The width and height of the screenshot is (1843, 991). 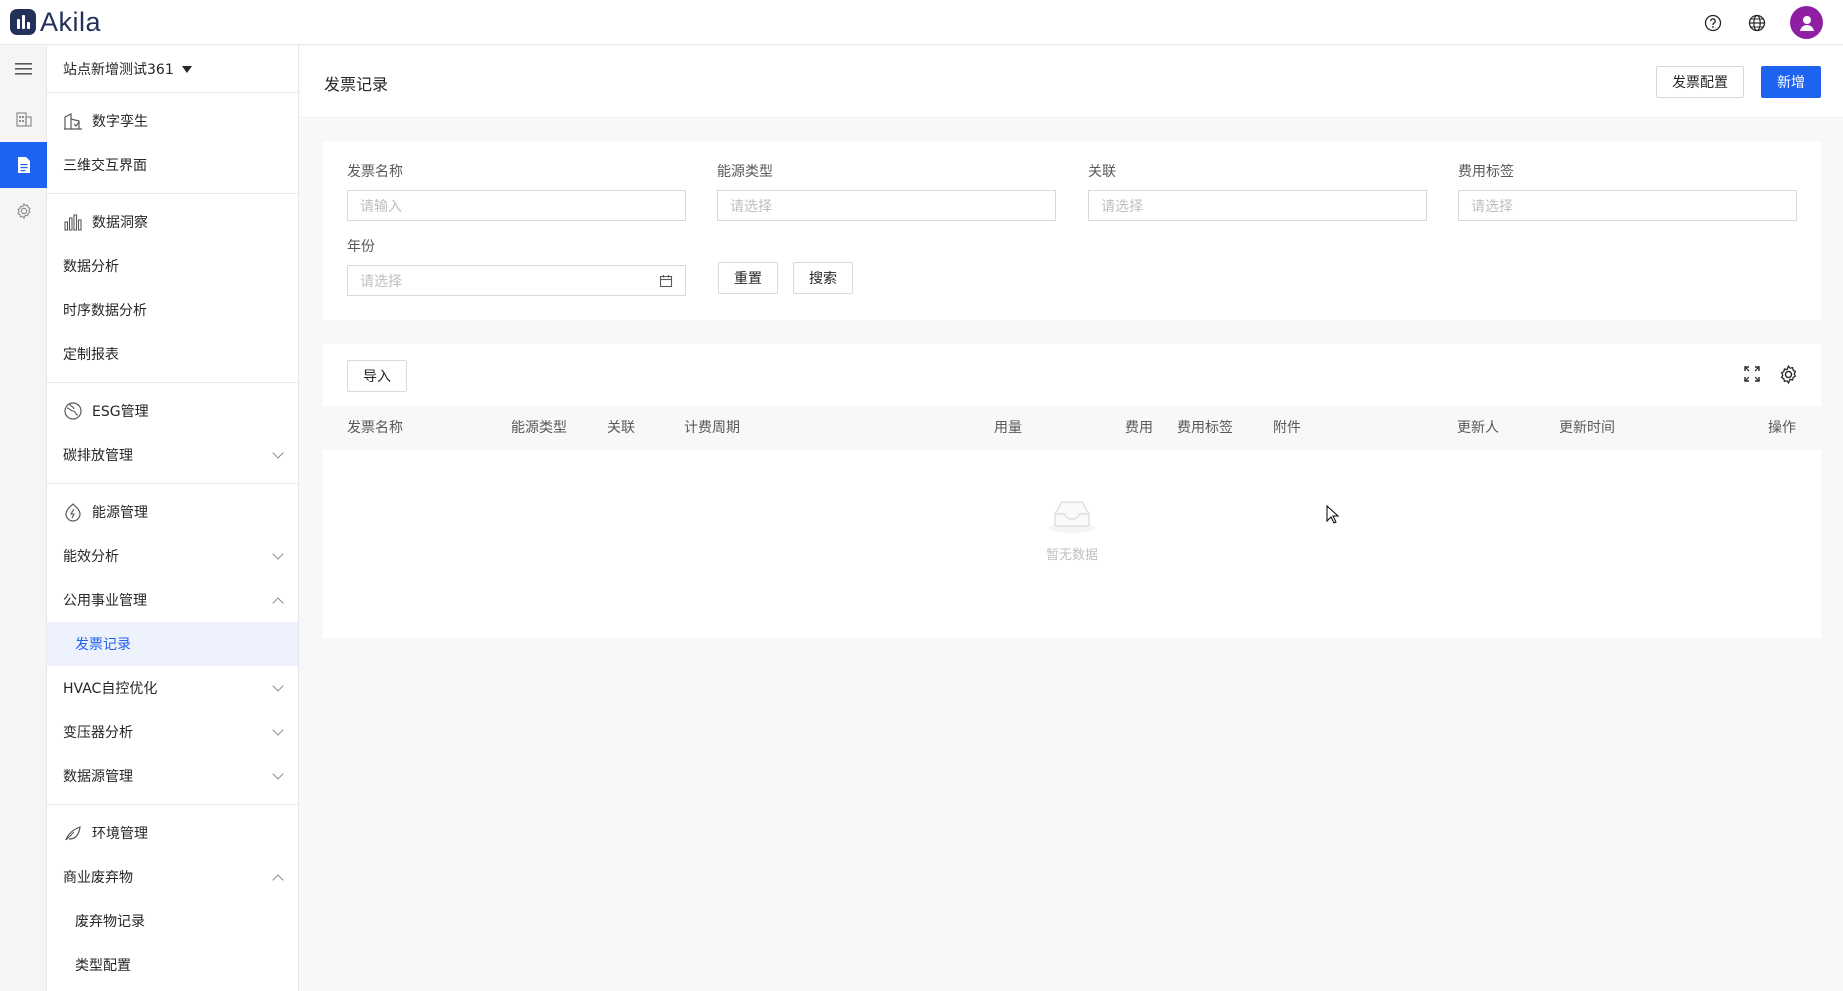 I want to click on page-title: 发票记录, so click(x=356, y=84).